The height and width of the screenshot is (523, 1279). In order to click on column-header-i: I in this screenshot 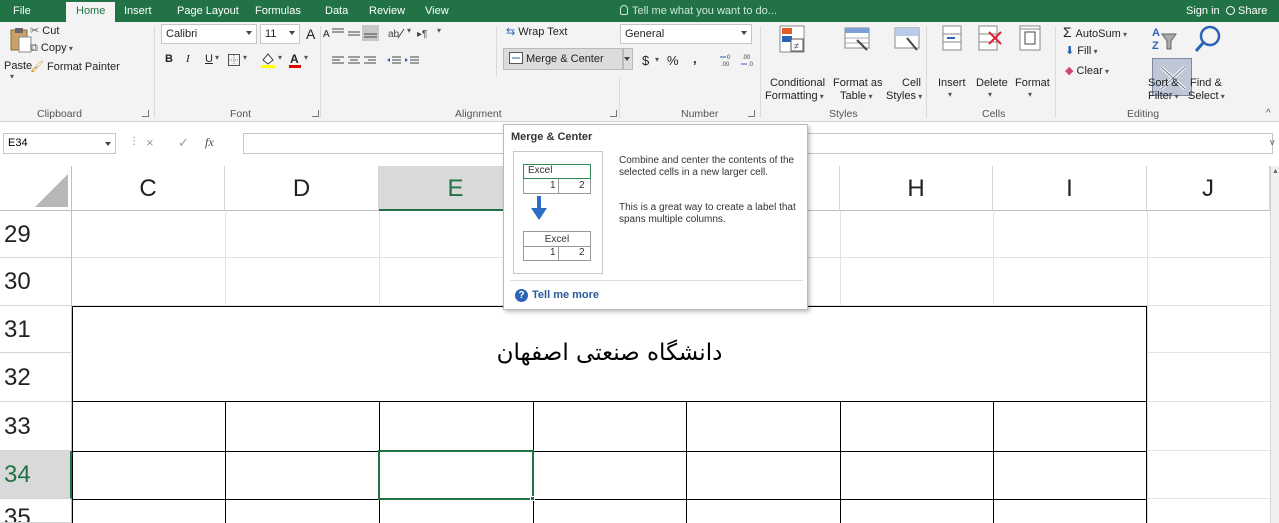, I will do `click(1070, 188)`.